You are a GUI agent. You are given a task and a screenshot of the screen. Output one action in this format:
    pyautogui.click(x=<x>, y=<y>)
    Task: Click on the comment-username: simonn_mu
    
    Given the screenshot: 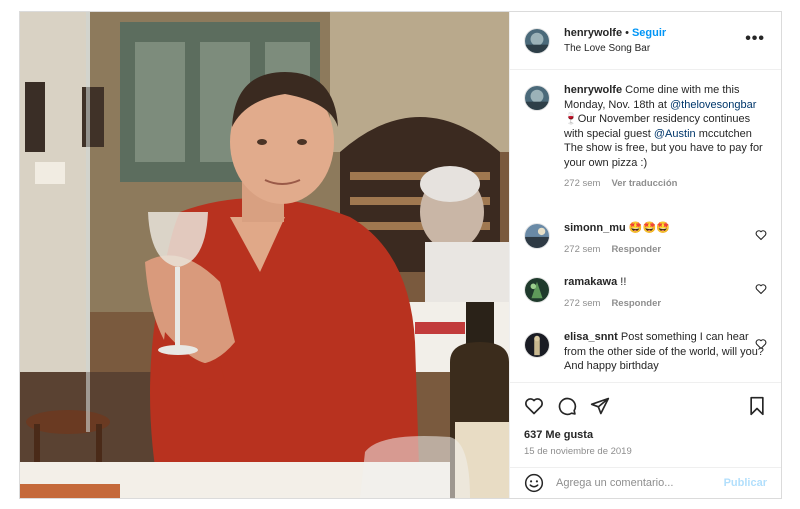 What is the action you would take?
    pyautogui.click(x=595, y=228)
    